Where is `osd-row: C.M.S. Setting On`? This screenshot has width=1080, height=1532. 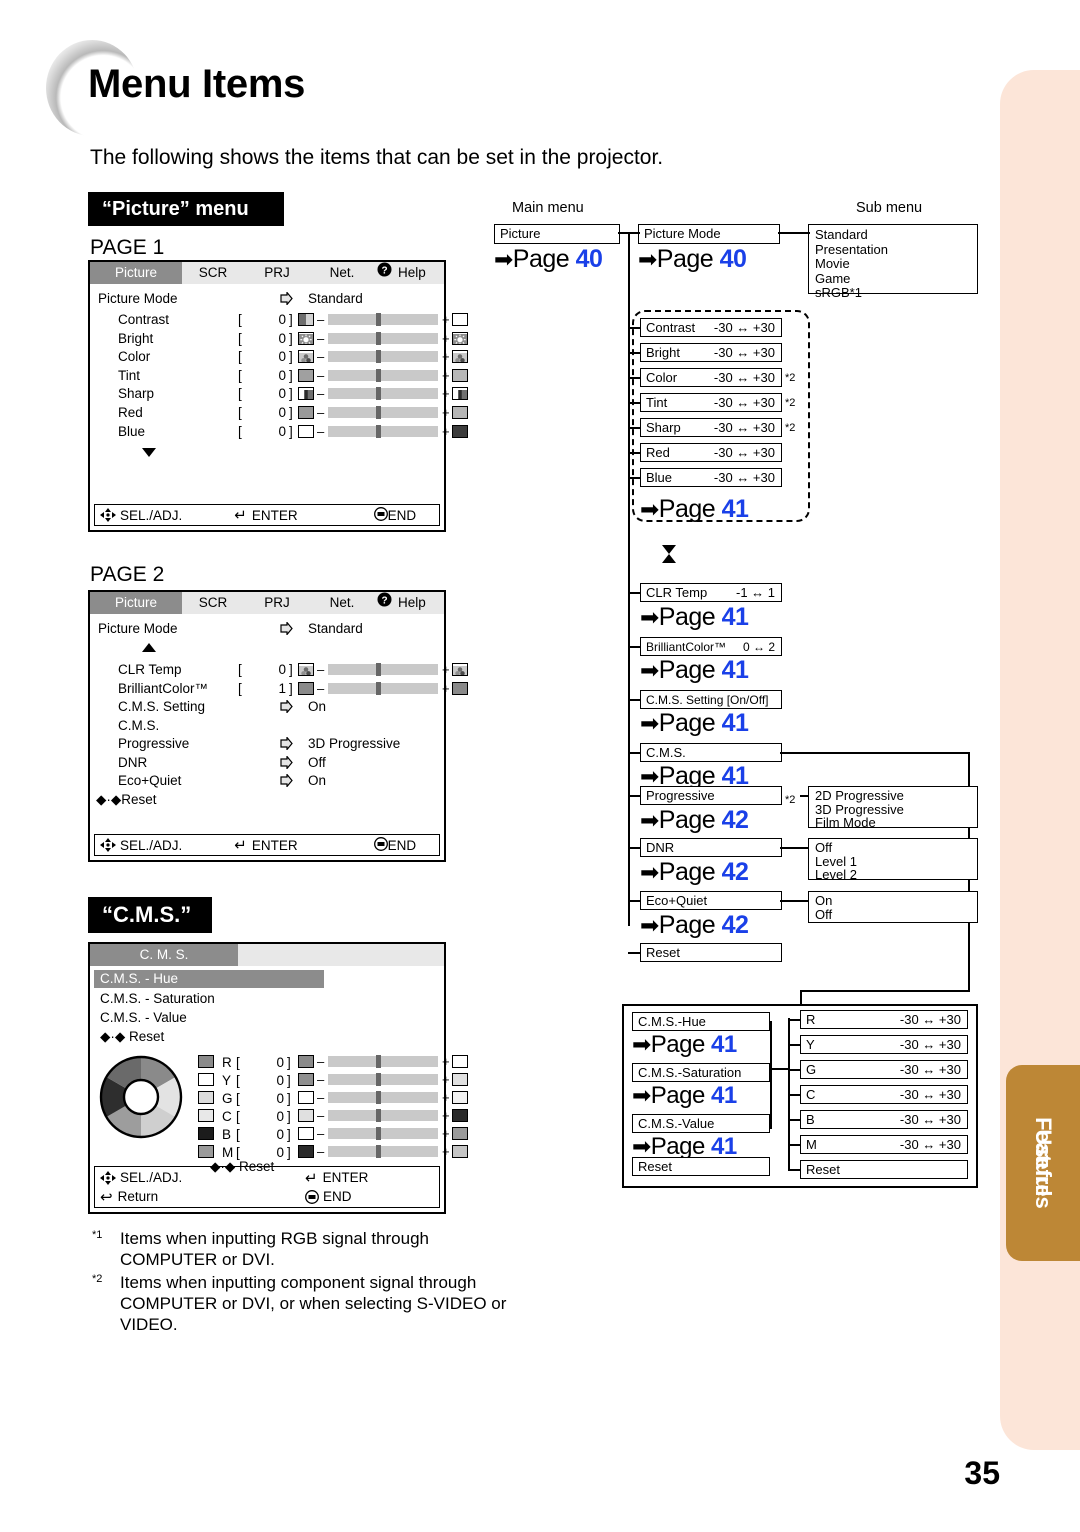
osd-row: C.M.S. Setting On is located at coordinates (265, 707).